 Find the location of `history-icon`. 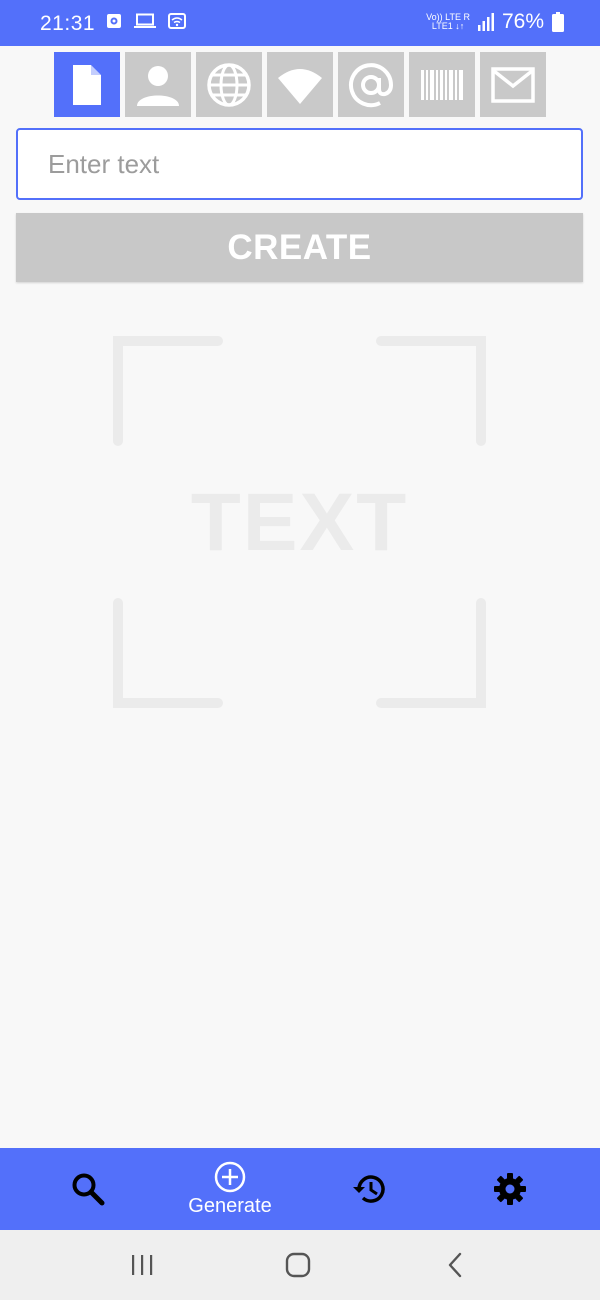

history-icon is located at coordinates (369, 1189).